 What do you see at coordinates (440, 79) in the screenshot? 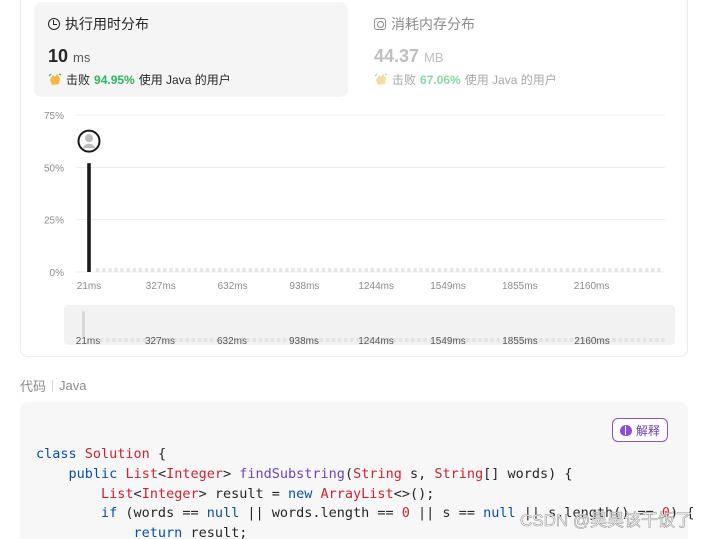
I see `memory-beats-pct: 67.06%` at bounding box center [440, 79].